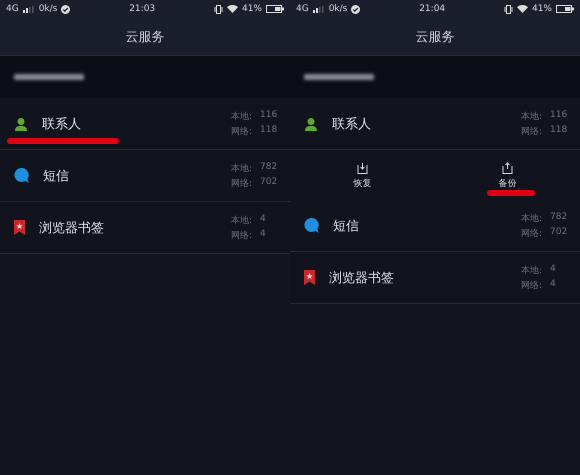  I want to click on clock-time: 21:03, so click(142, 9).